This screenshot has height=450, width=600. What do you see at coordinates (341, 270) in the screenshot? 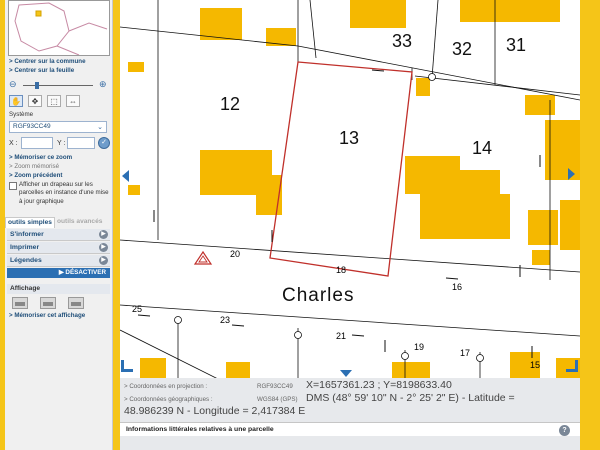
I see `house-number: 18` at bounding box center [341, 270].